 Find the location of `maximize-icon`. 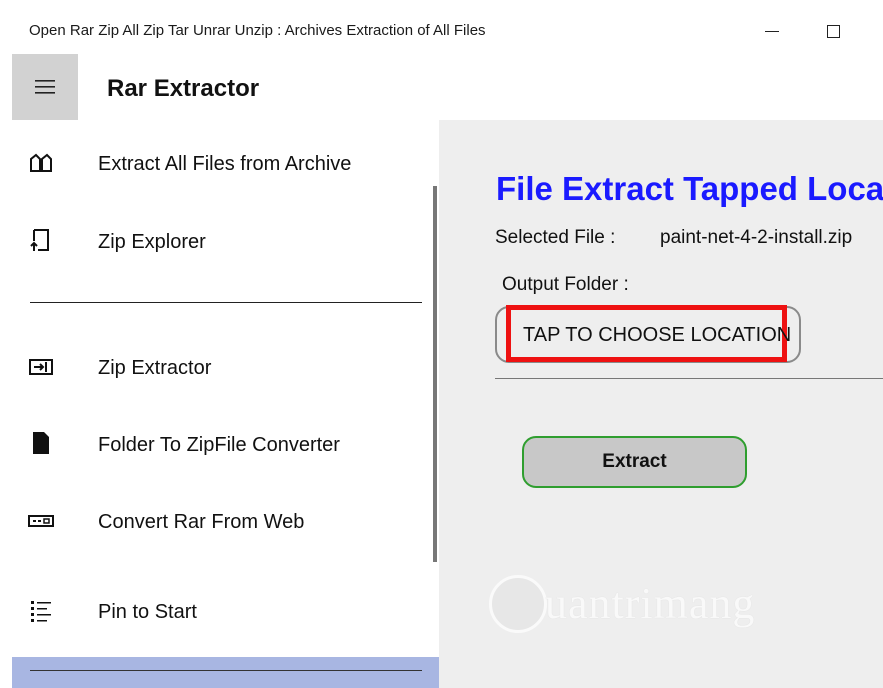

maximize-icon is located at coordinates (833, 31).